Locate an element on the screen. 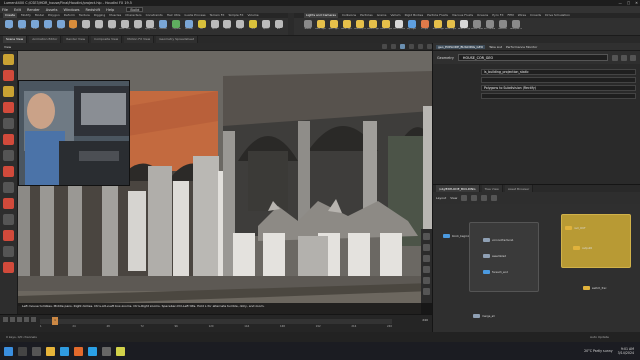 This screenshot has height=360, width=640. grid-view-icon is located at coordinates (474, 198).